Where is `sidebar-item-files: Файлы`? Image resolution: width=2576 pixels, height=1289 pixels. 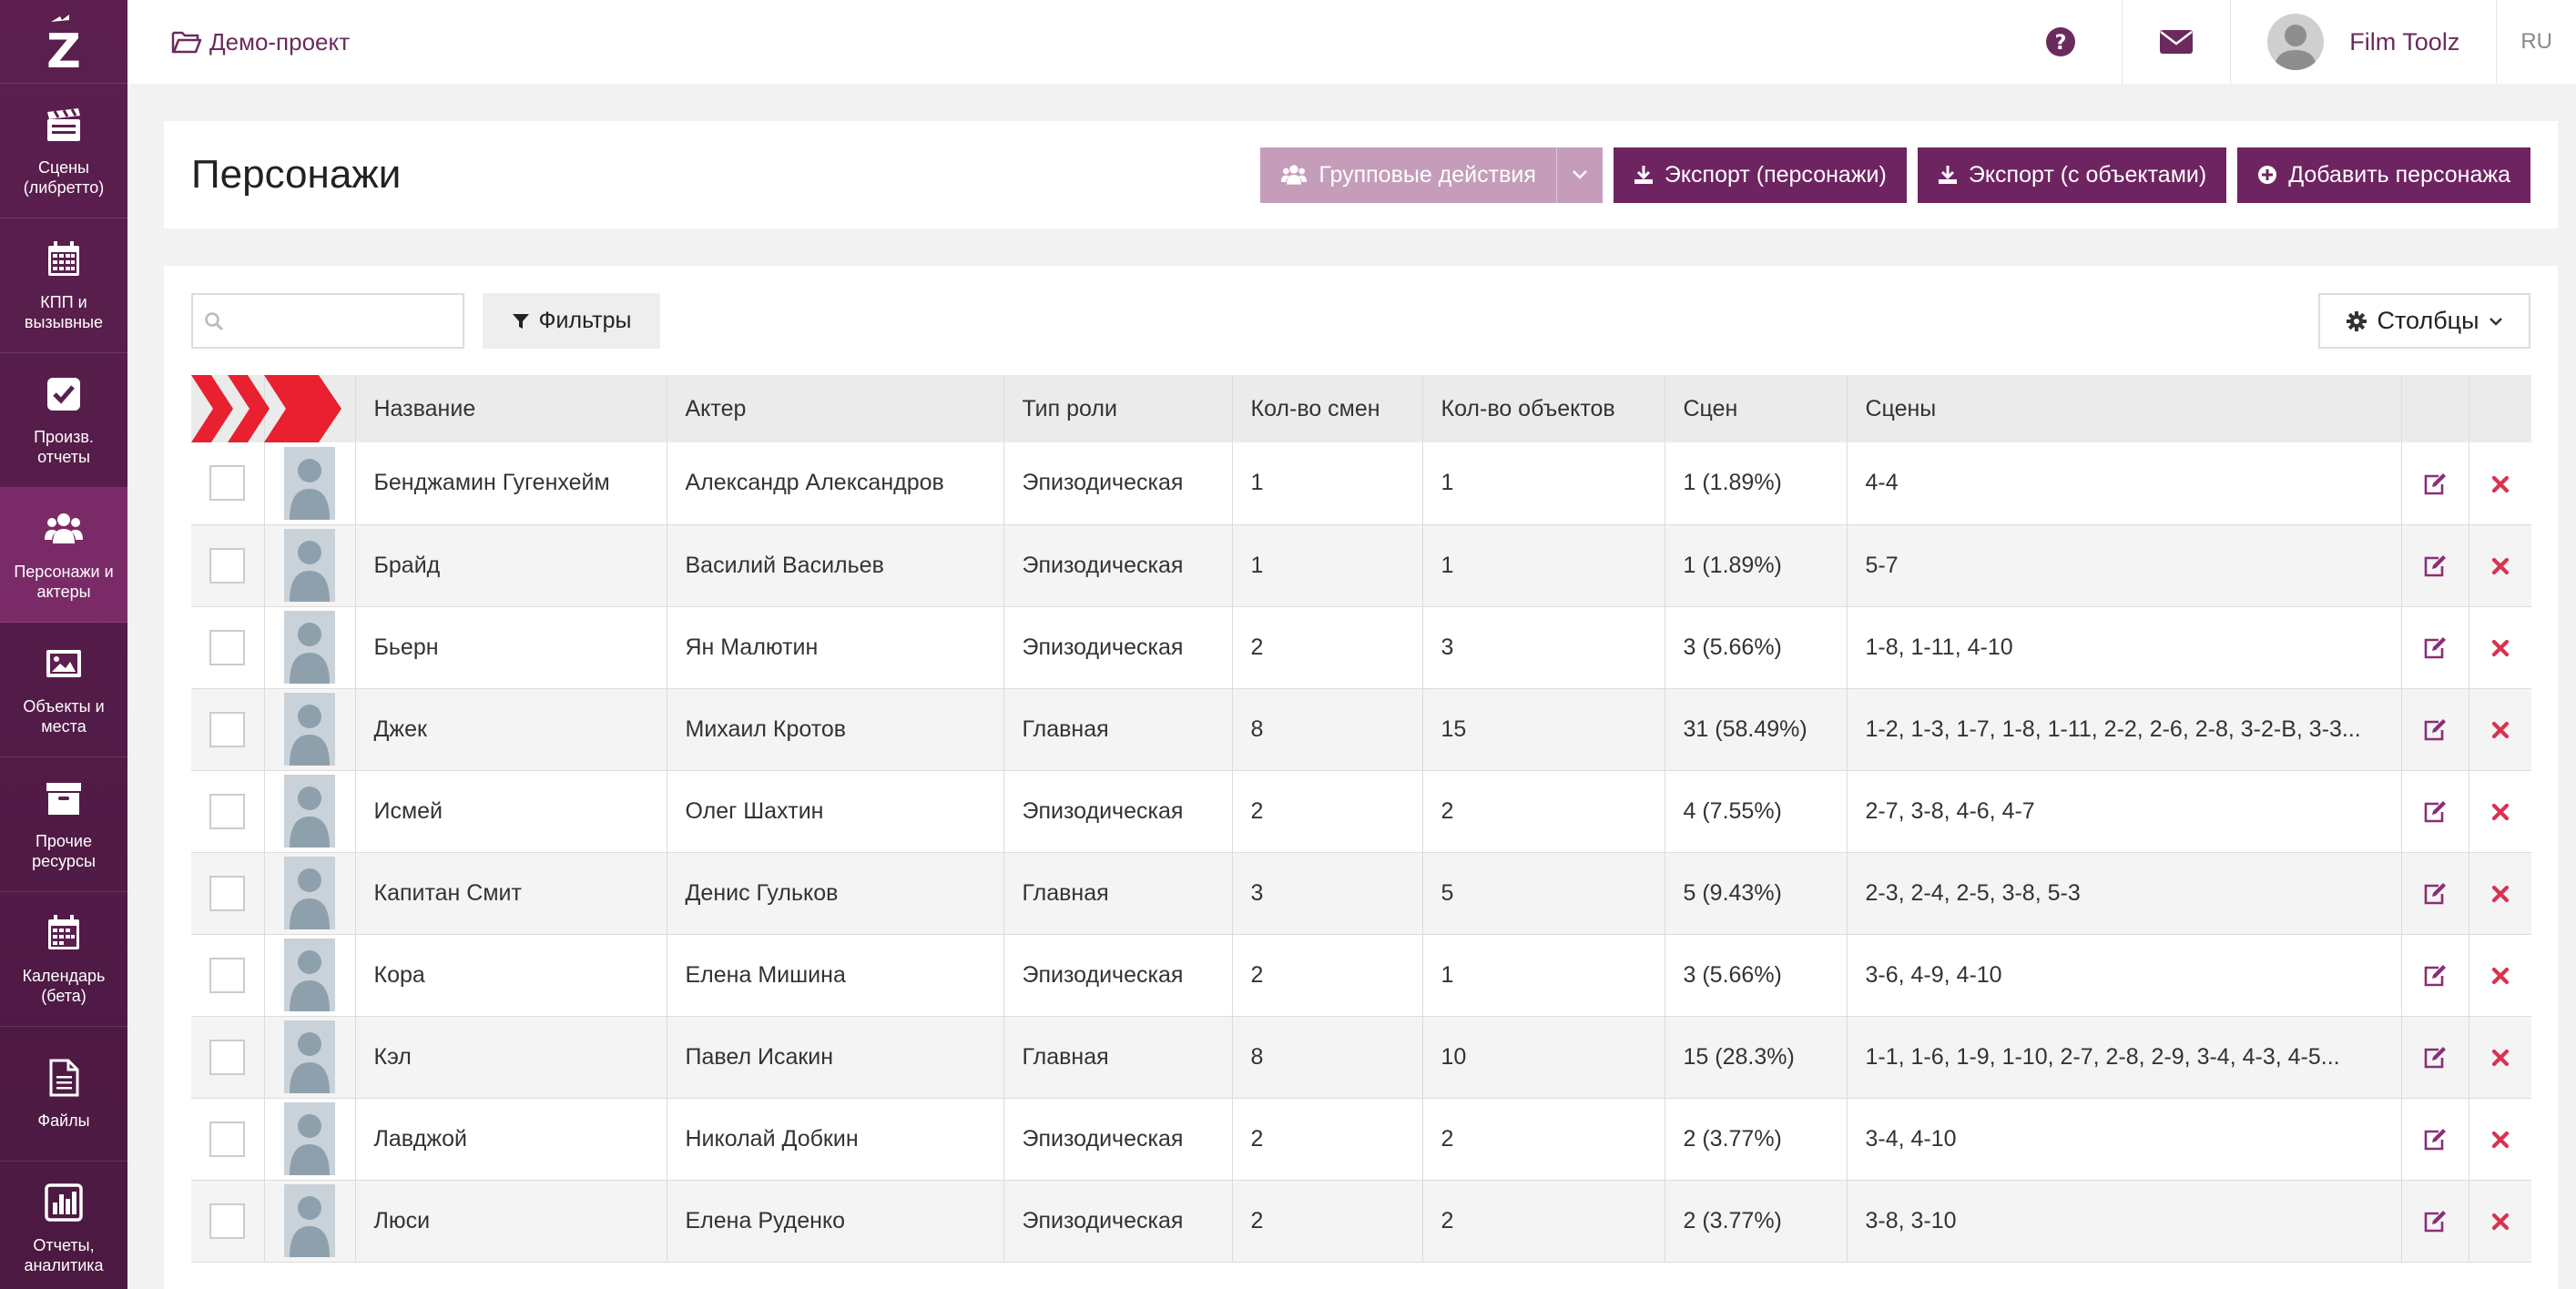
sidebar-item-files: Файлы is located at coordinates (64, 1094).